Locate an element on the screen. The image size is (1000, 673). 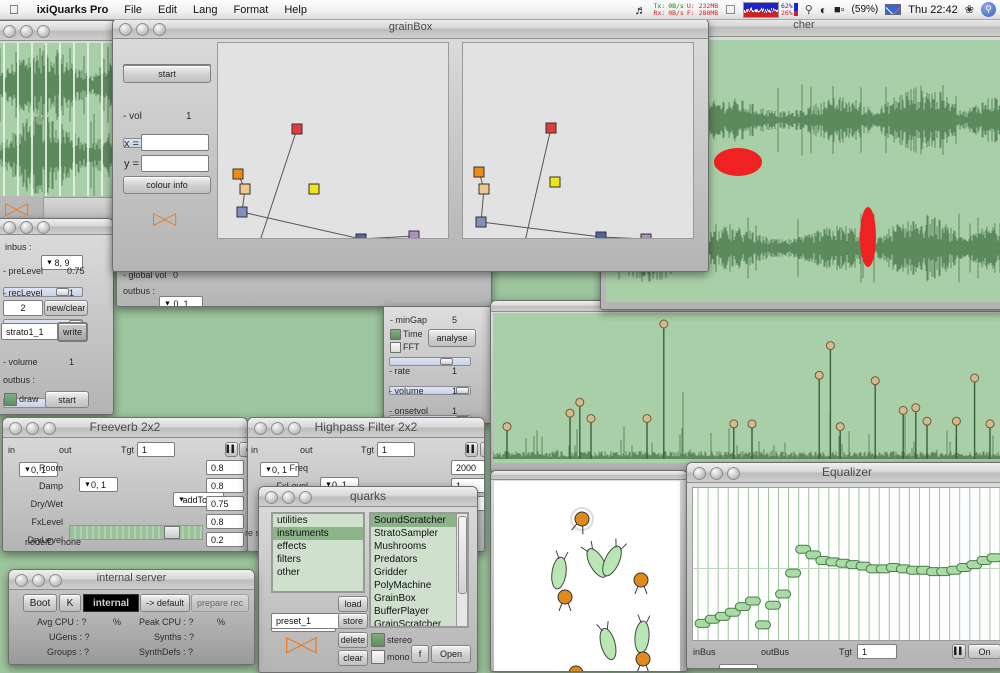
window-controls is located at coordinates (26, 31).